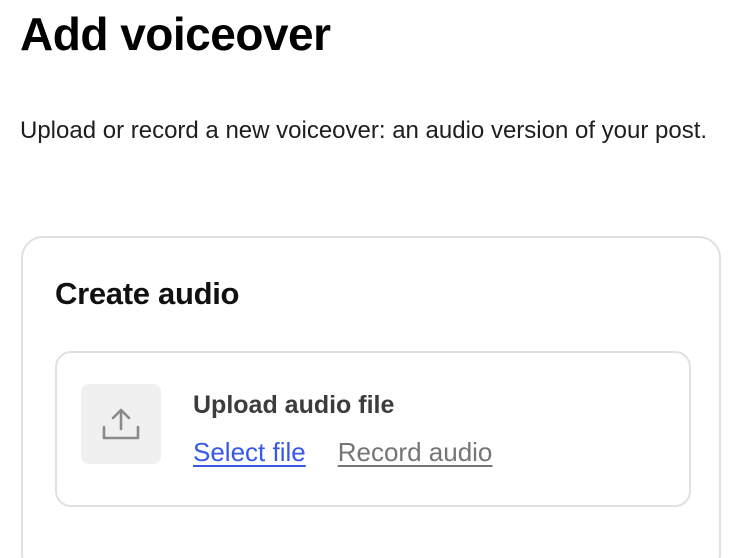 The image size is (744, 558). What do you see at coordinates (147, 293) in the screenshot?
I see `card-title: Create audio` at bounding box center [147, 293].